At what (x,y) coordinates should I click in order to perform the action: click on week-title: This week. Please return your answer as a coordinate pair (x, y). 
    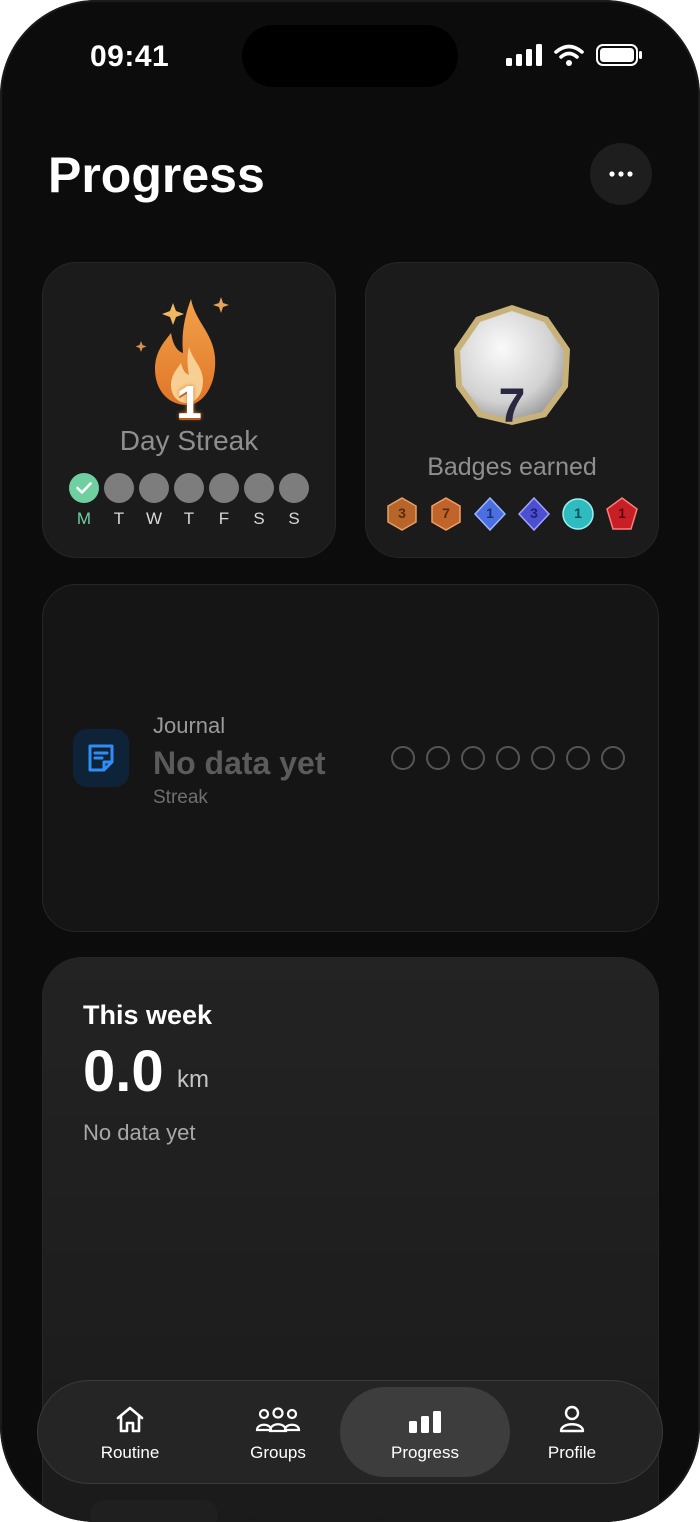
    Looking at the image, I should click on (148, 1015).